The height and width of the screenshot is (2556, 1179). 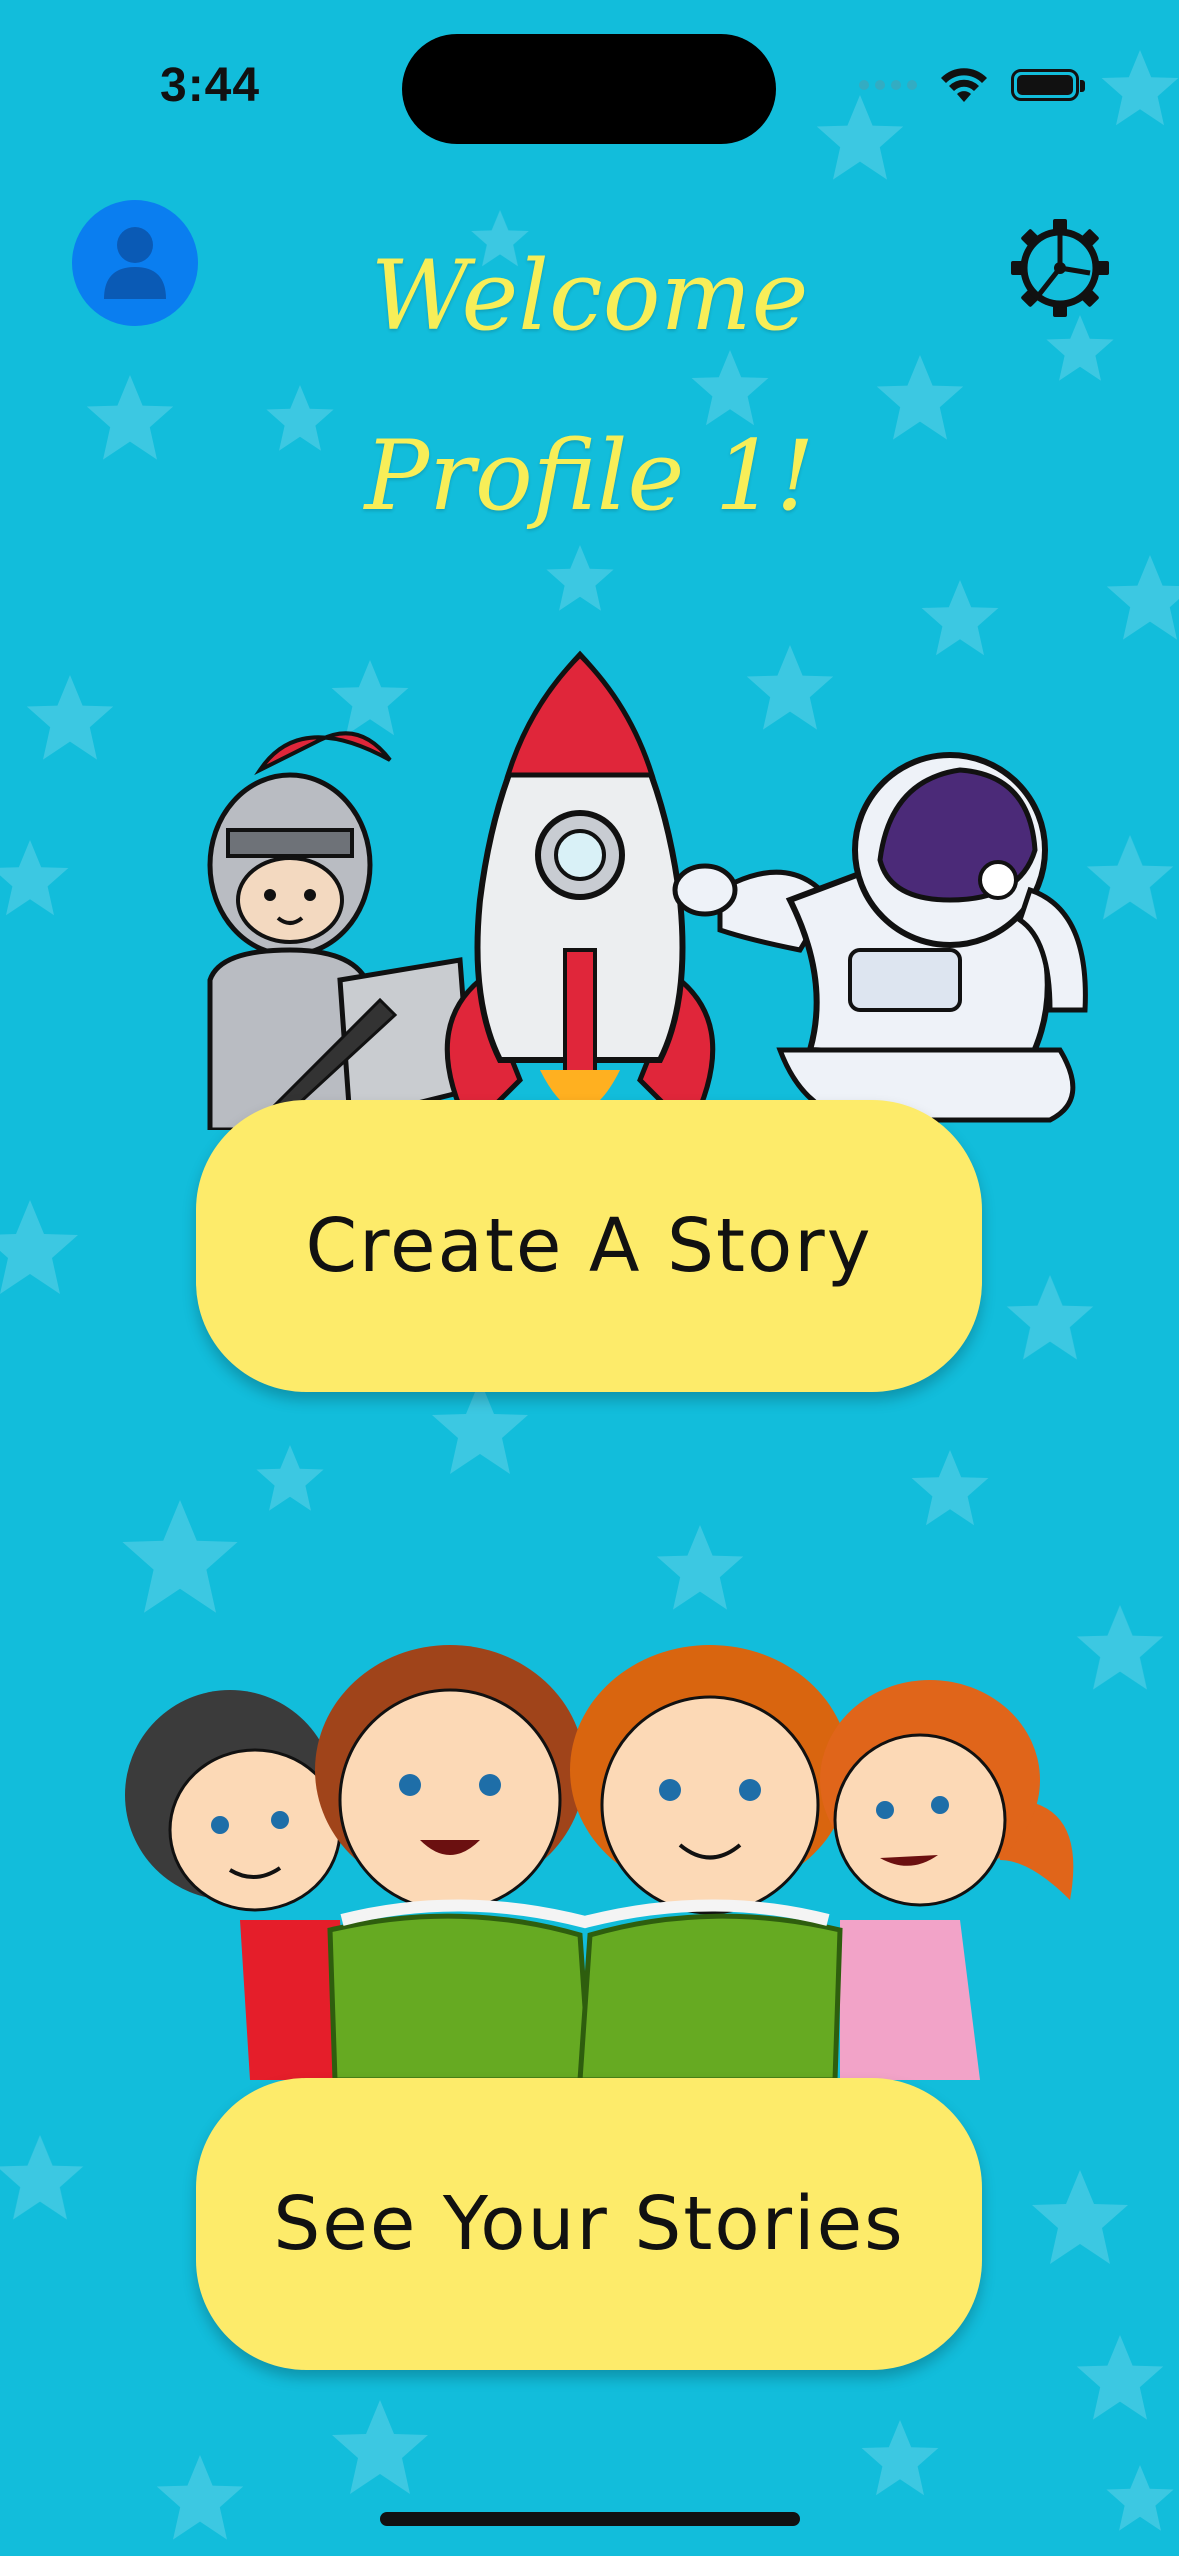 What do you see at coordinates (589, 89) in the screenshot?
I see `dynamic-island` at bounding box center [589, 89].